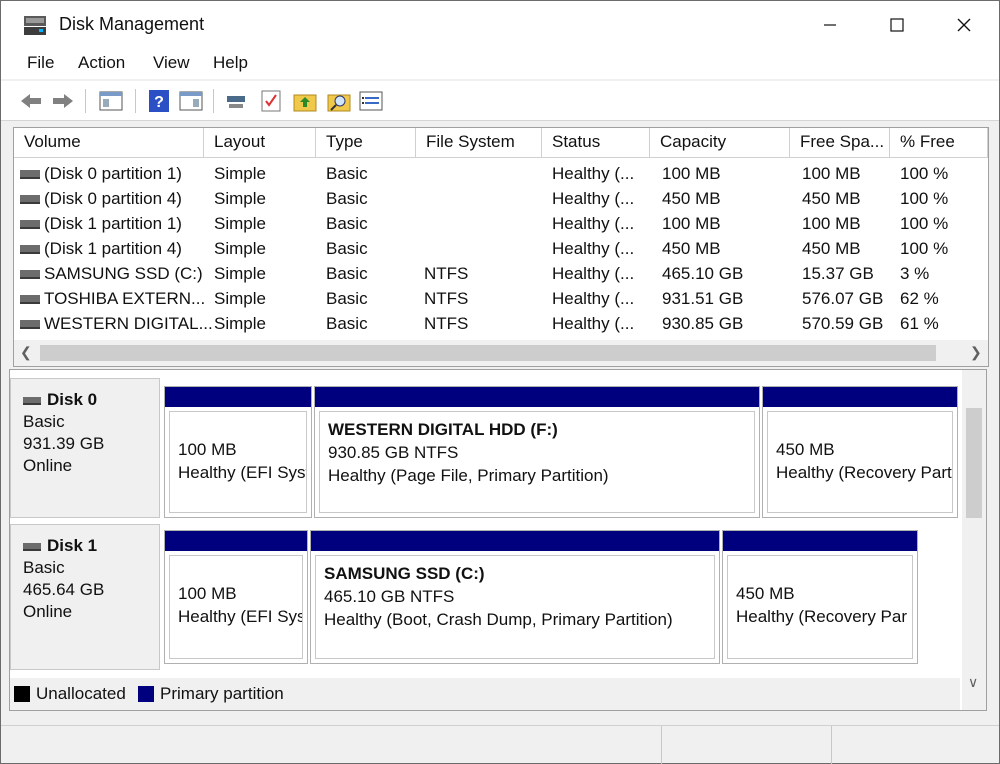 The image size is (1000, 764). What do you see at coordinates (35, 25) in the screenshot?
I see `disk-management-icon` at bounding box center [35, 25].